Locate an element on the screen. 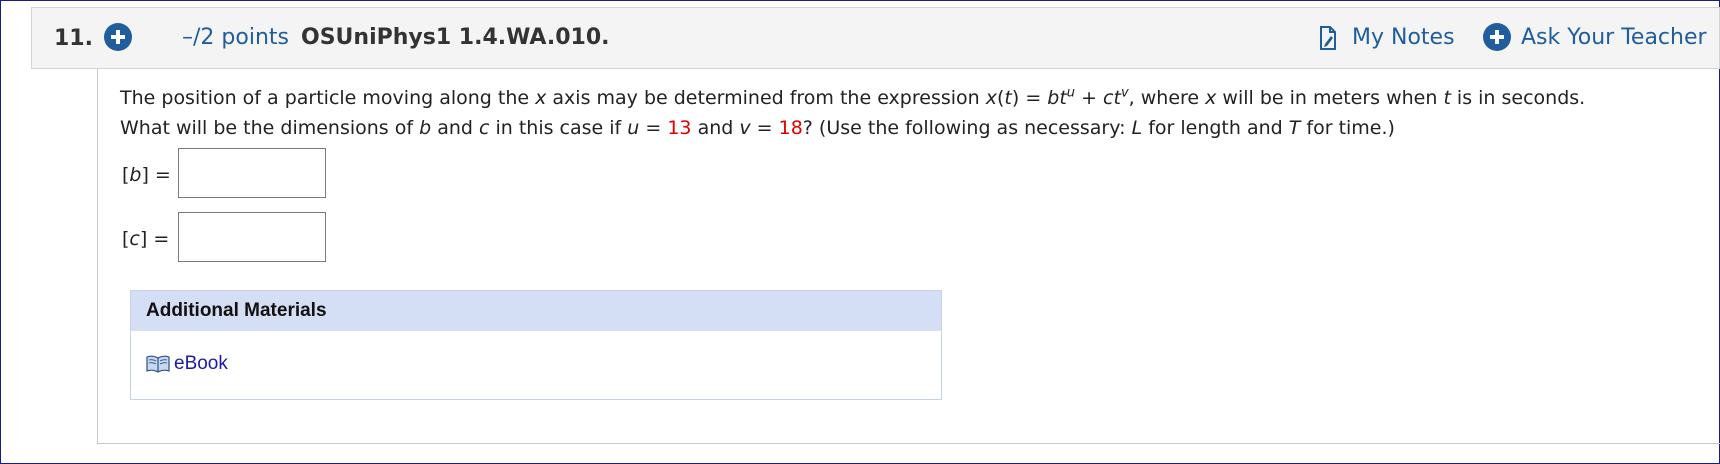  points-label: –/2 points is located at coordinates (235, 37).